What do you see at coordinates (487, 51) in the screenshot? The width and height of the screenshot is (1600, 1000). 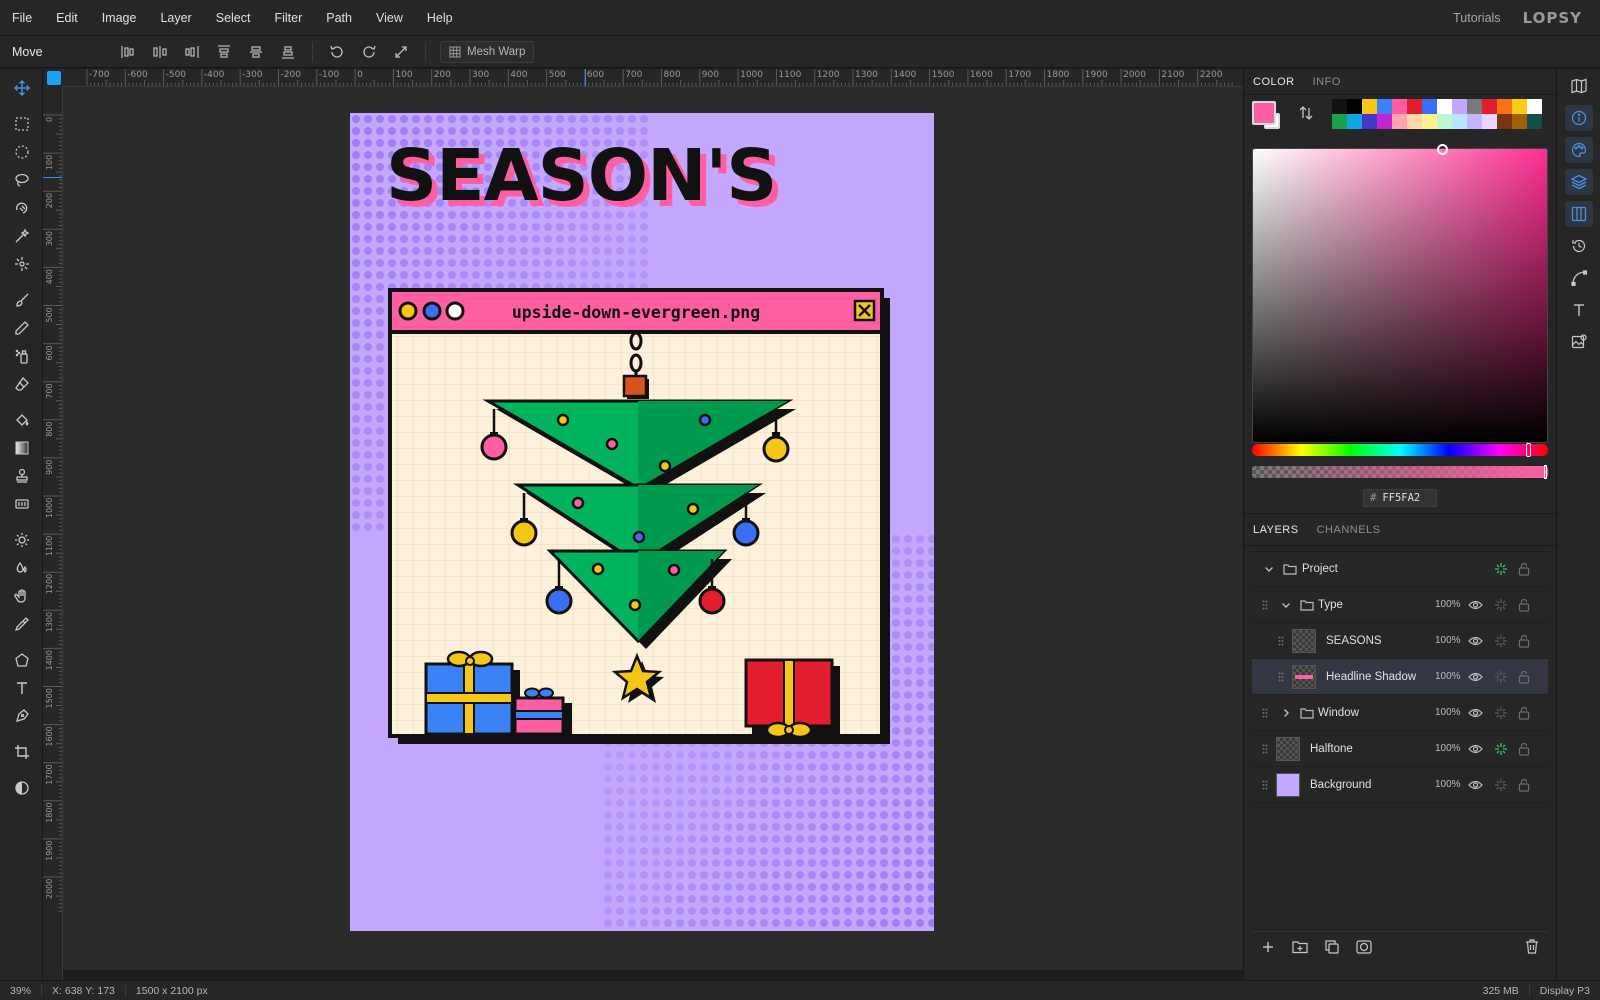 I see `mesh-warp-button: Mesh Warp` at bounding box center [487, 51].